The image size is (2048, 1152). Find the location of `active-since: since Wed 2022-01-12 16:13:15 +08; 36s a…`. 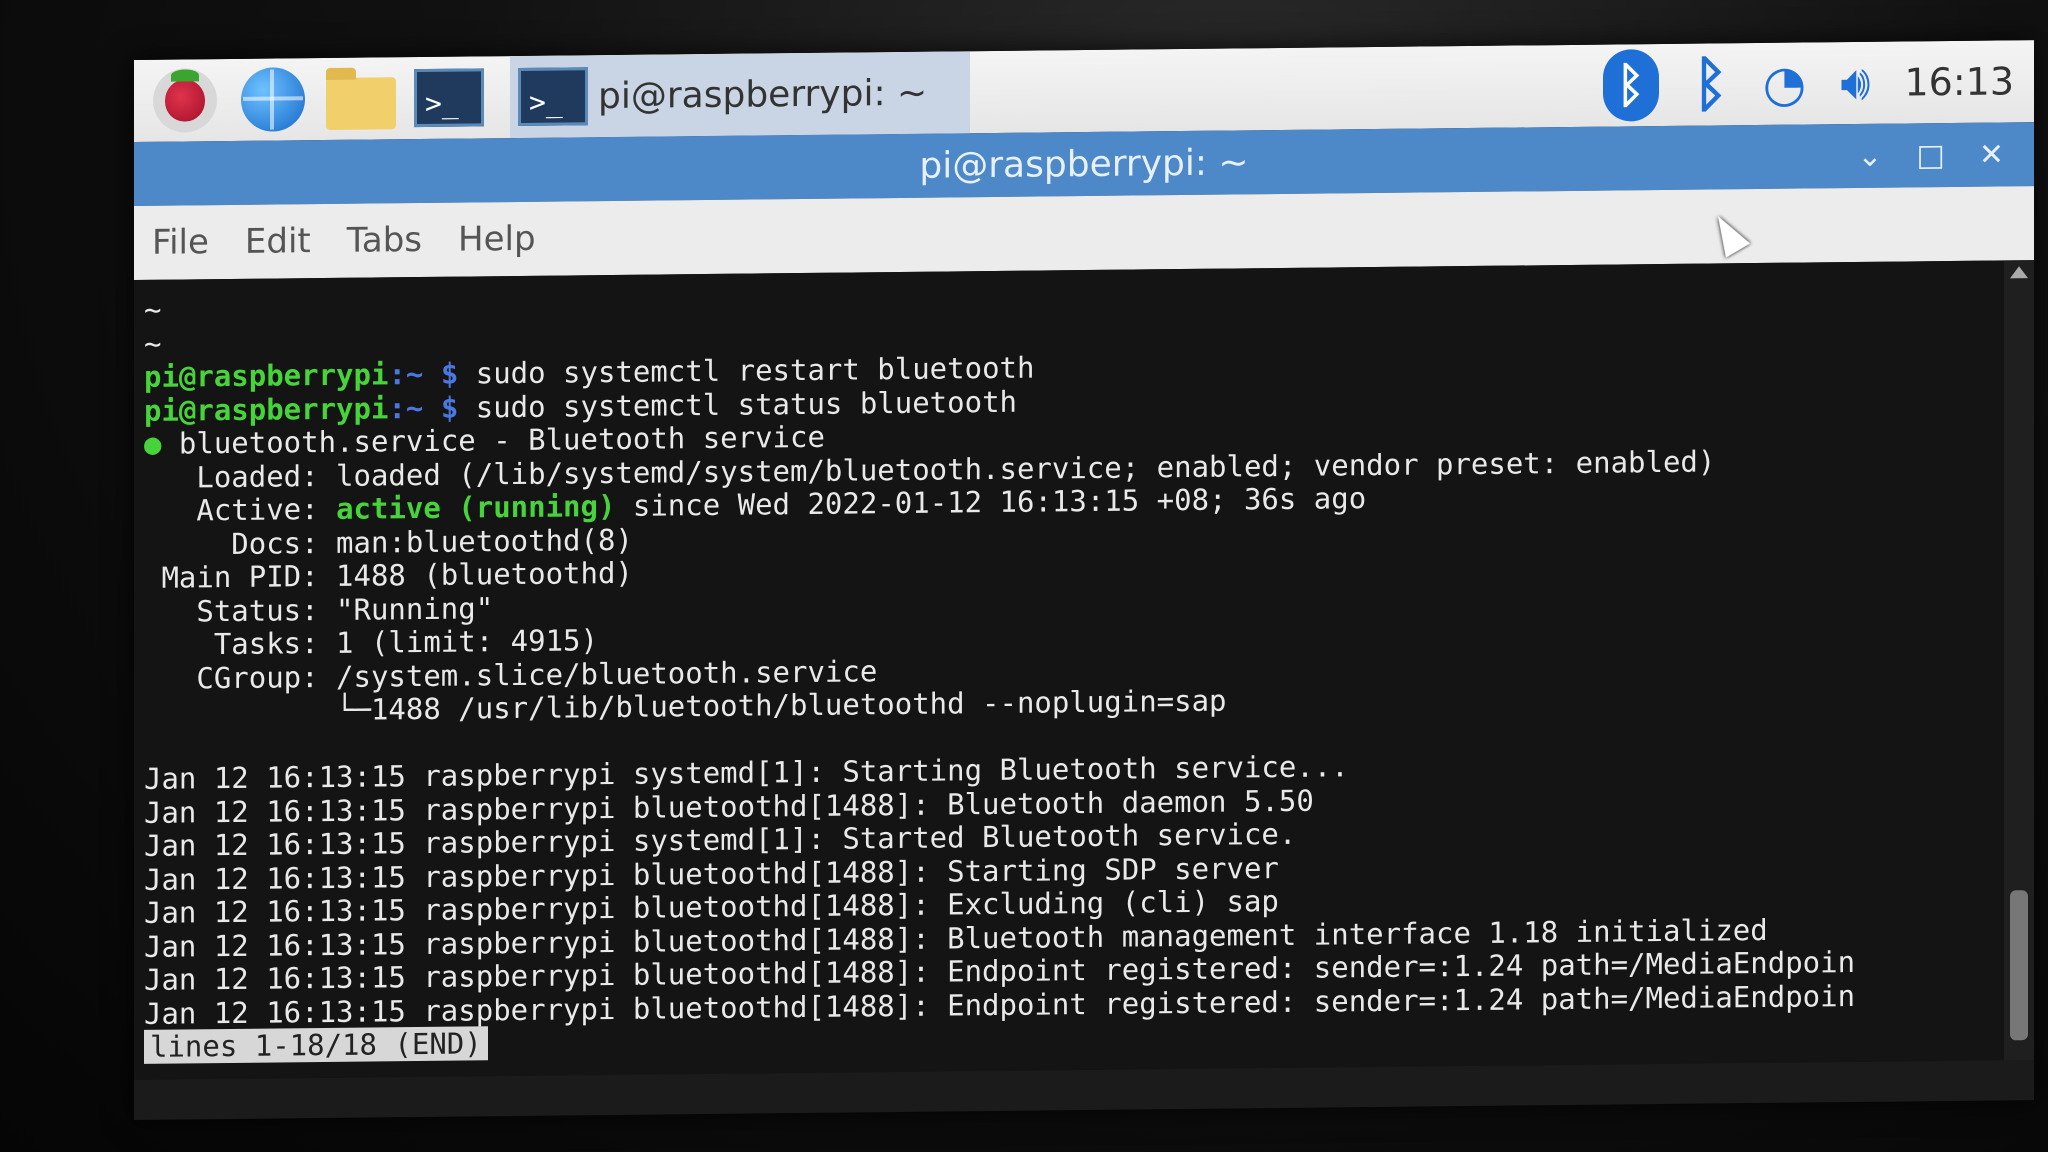

active-since: since Wed 2022-01-12 16:13:15 +08; 36s a… is located at coordinates (991, 502).